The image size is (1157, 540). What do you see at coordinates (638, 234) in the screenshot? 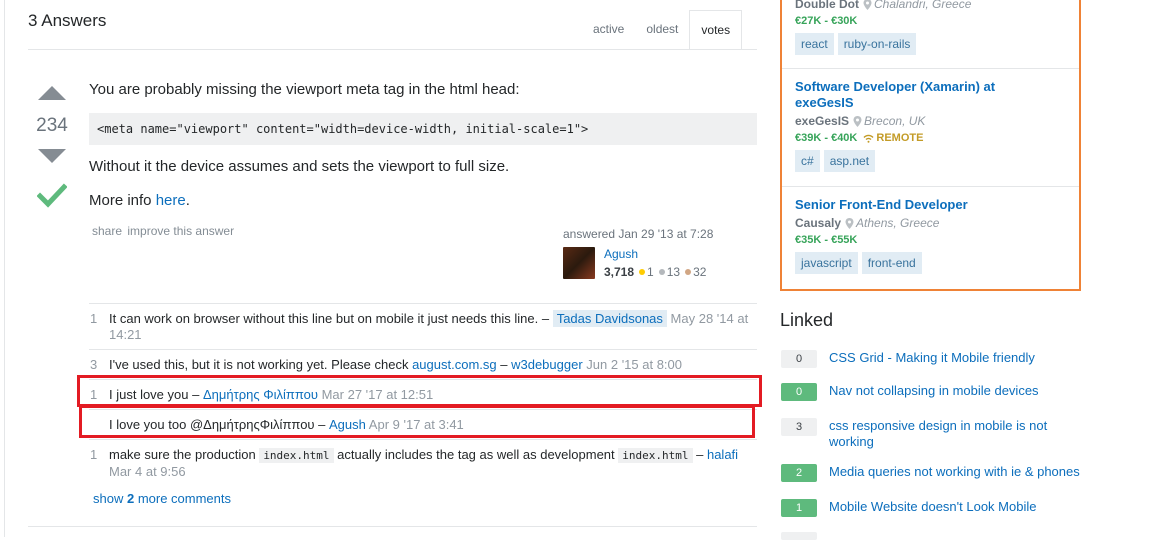
I see `answered-timestamp: answered Jan 29 '13 at 7:28` at bounding box center [638, 234].